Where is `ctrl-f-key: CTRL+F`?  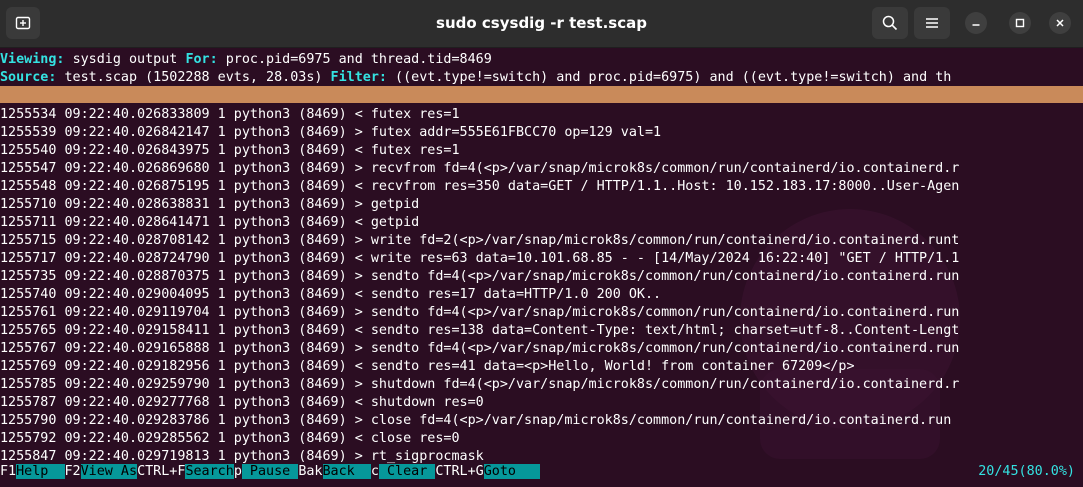
ctrl-f-key: CTRL+F is located at coordinates (161, 471).